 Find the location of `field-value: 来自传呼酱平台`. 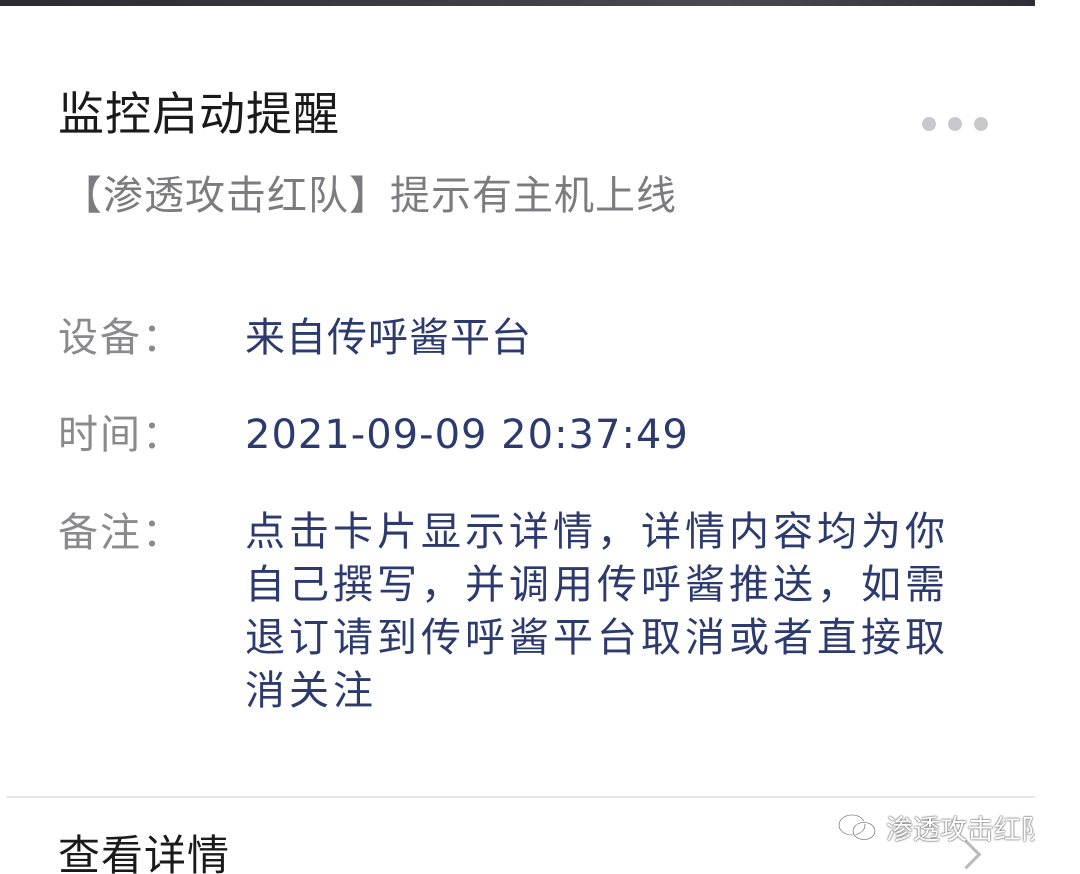

field-value: 来自传呼酱平台 is located at coordinates (388, 338).